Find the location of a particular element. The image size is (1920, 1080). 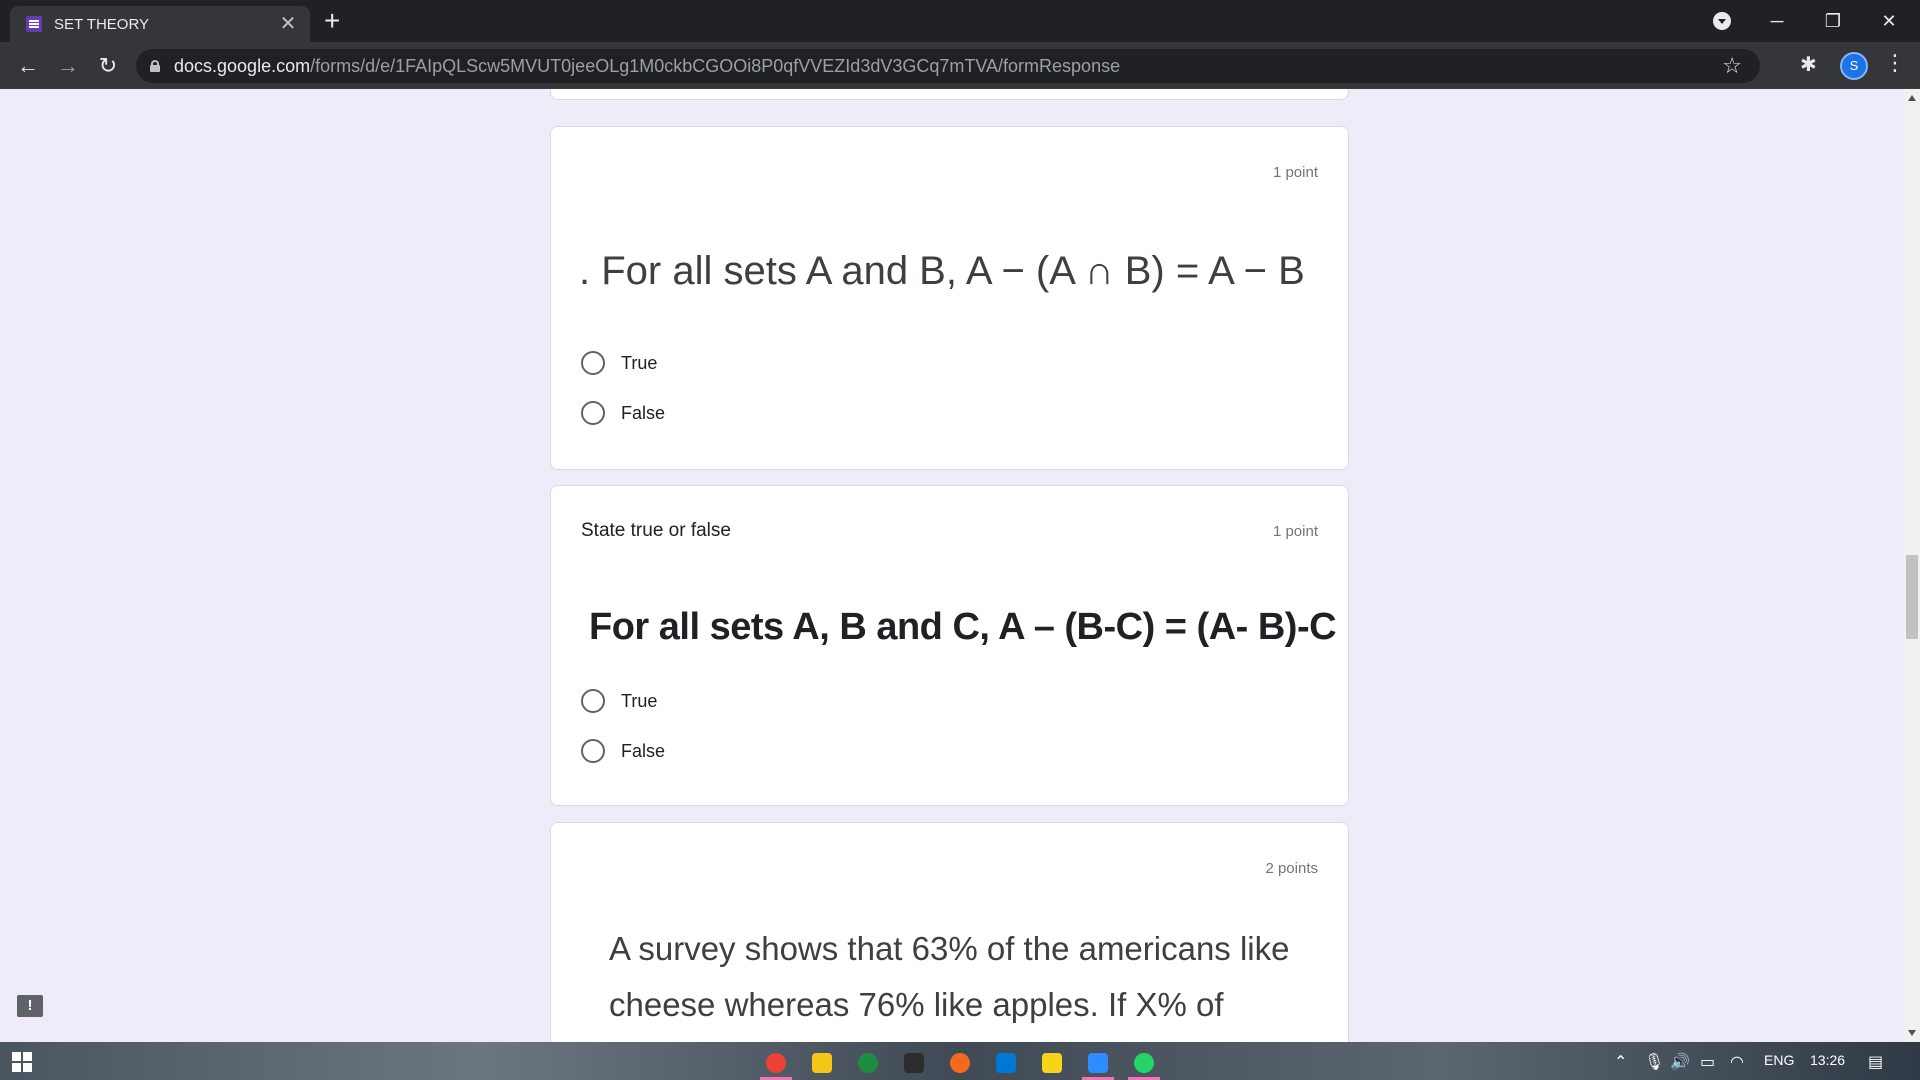

browser-menu-icon: ⋮ is located at coordinates (1895, 63).